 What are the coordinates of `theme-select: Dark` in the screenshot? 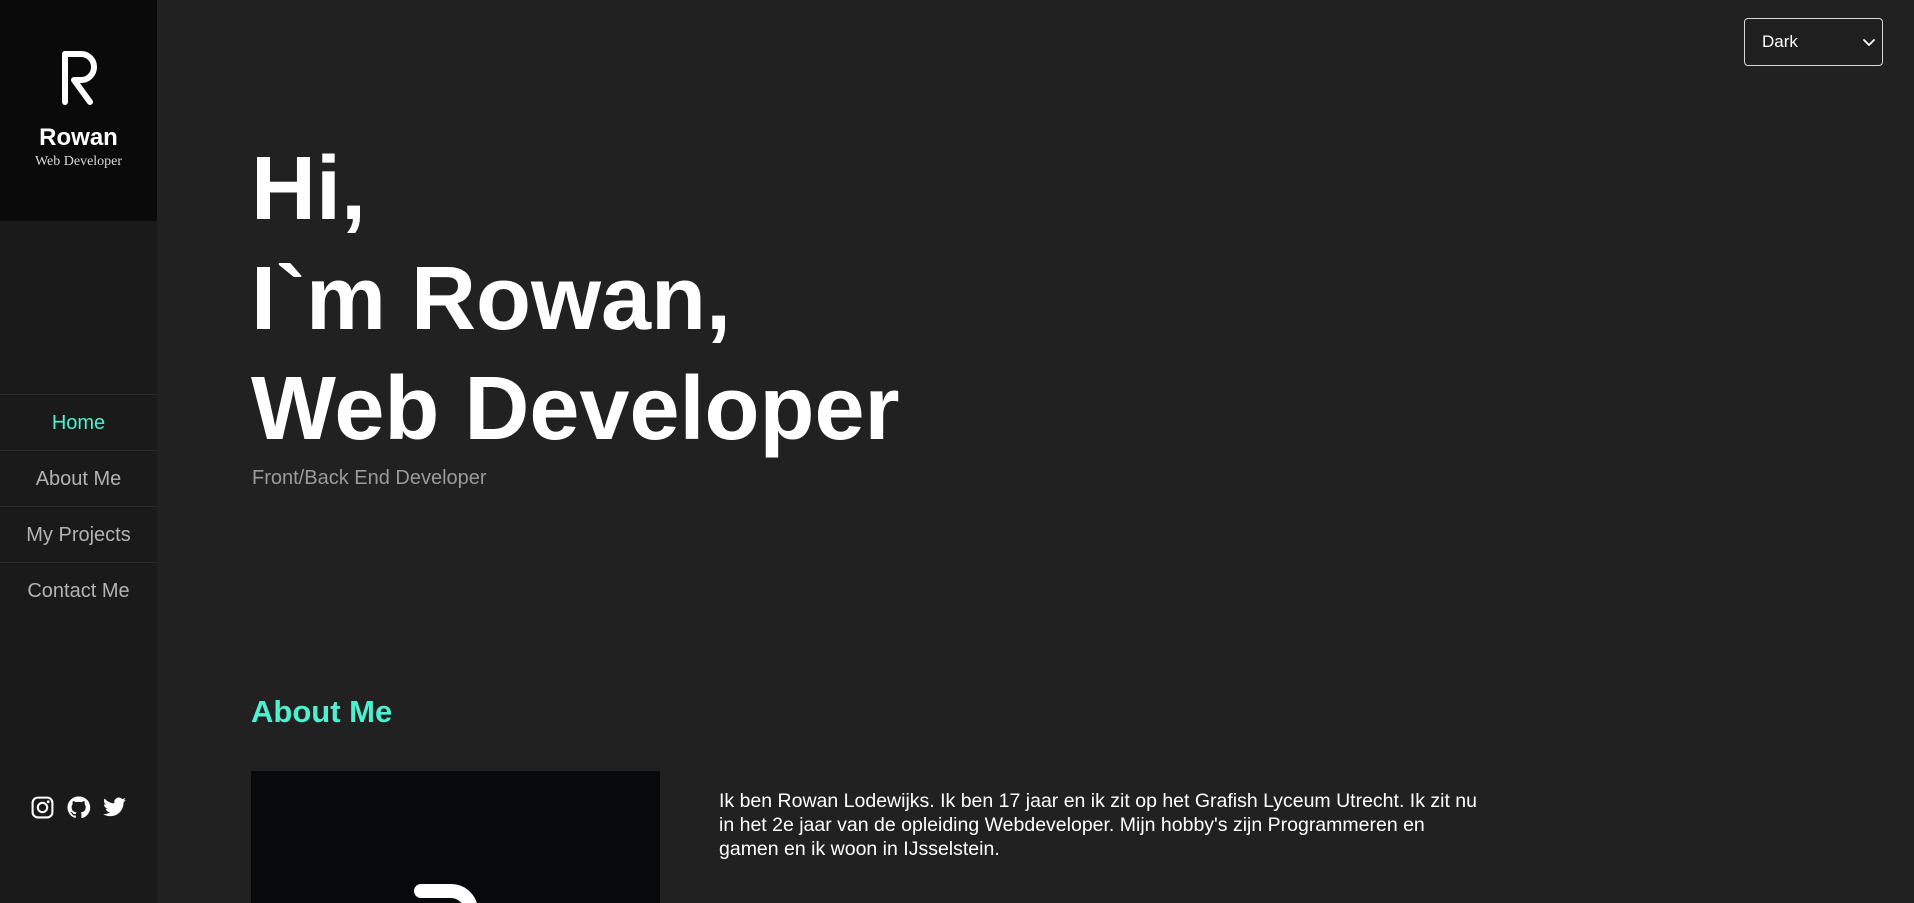 It's located at (1813, 42).